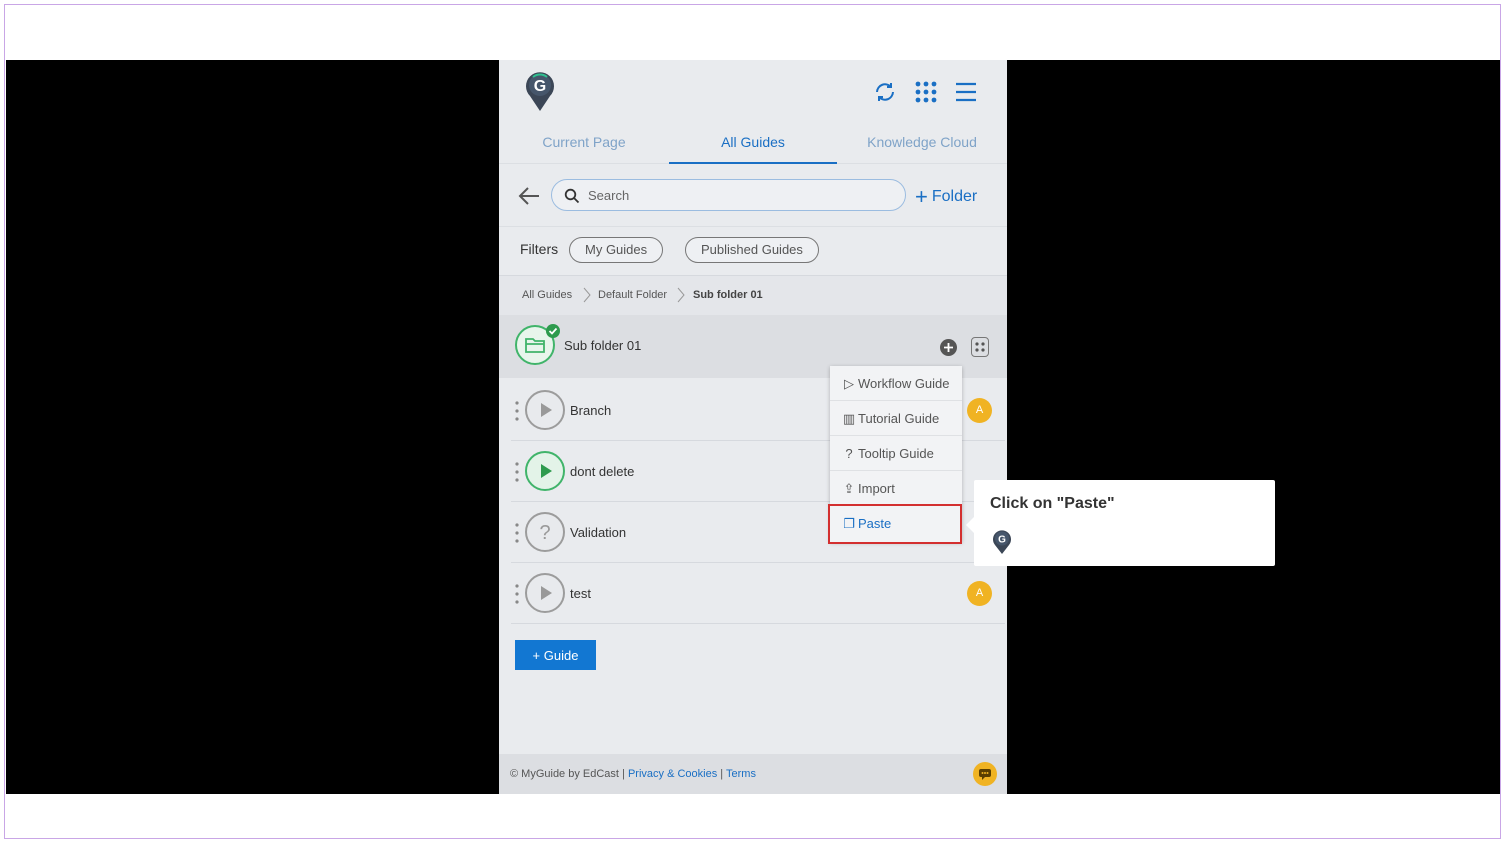  What do you see at coordinates (616, 250) in the screenshot?
I see `filter-my-guides: My Guides` at bounding box center [616, 250].